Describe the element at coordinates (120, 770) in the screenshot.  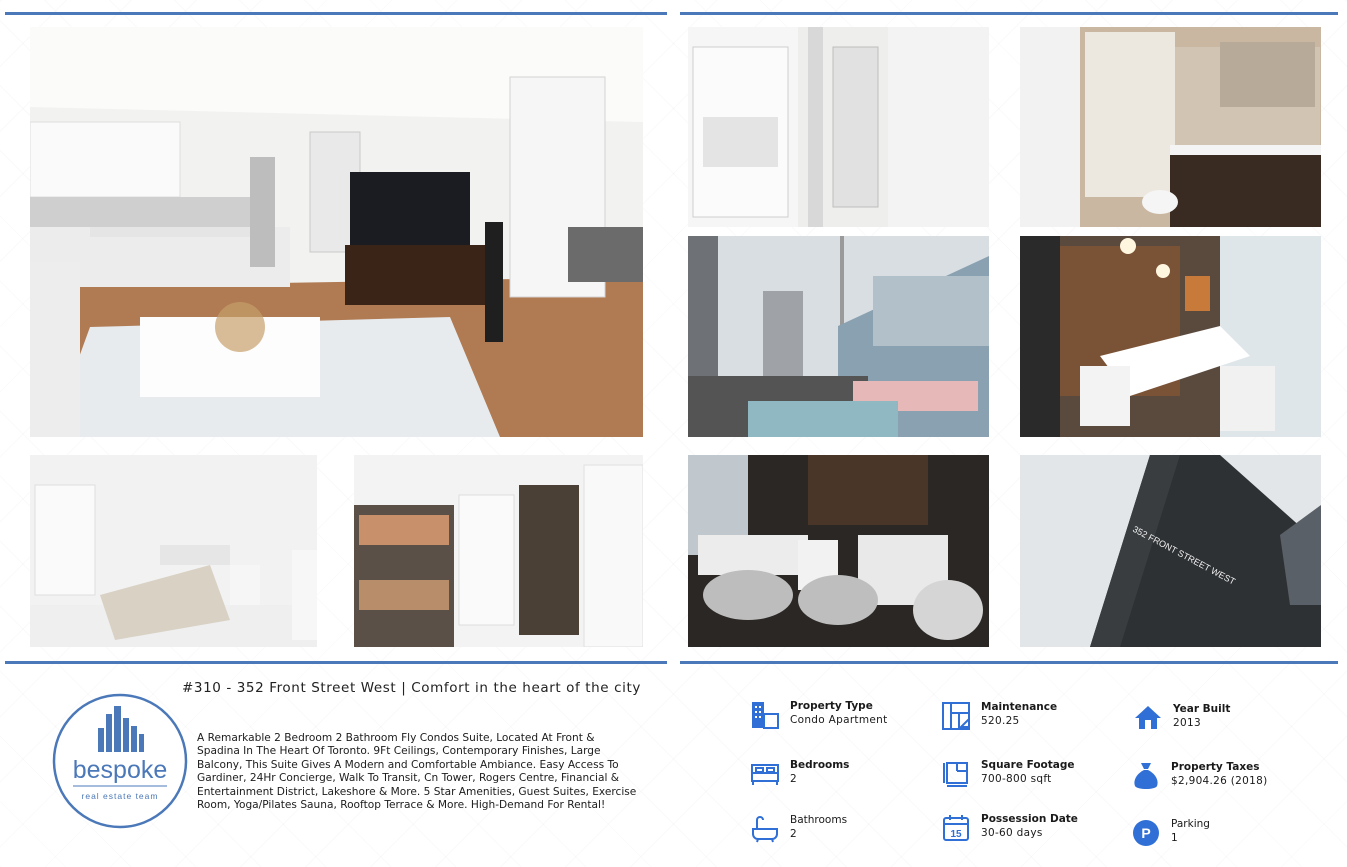
I see `logo-name: bespoke` at that location.